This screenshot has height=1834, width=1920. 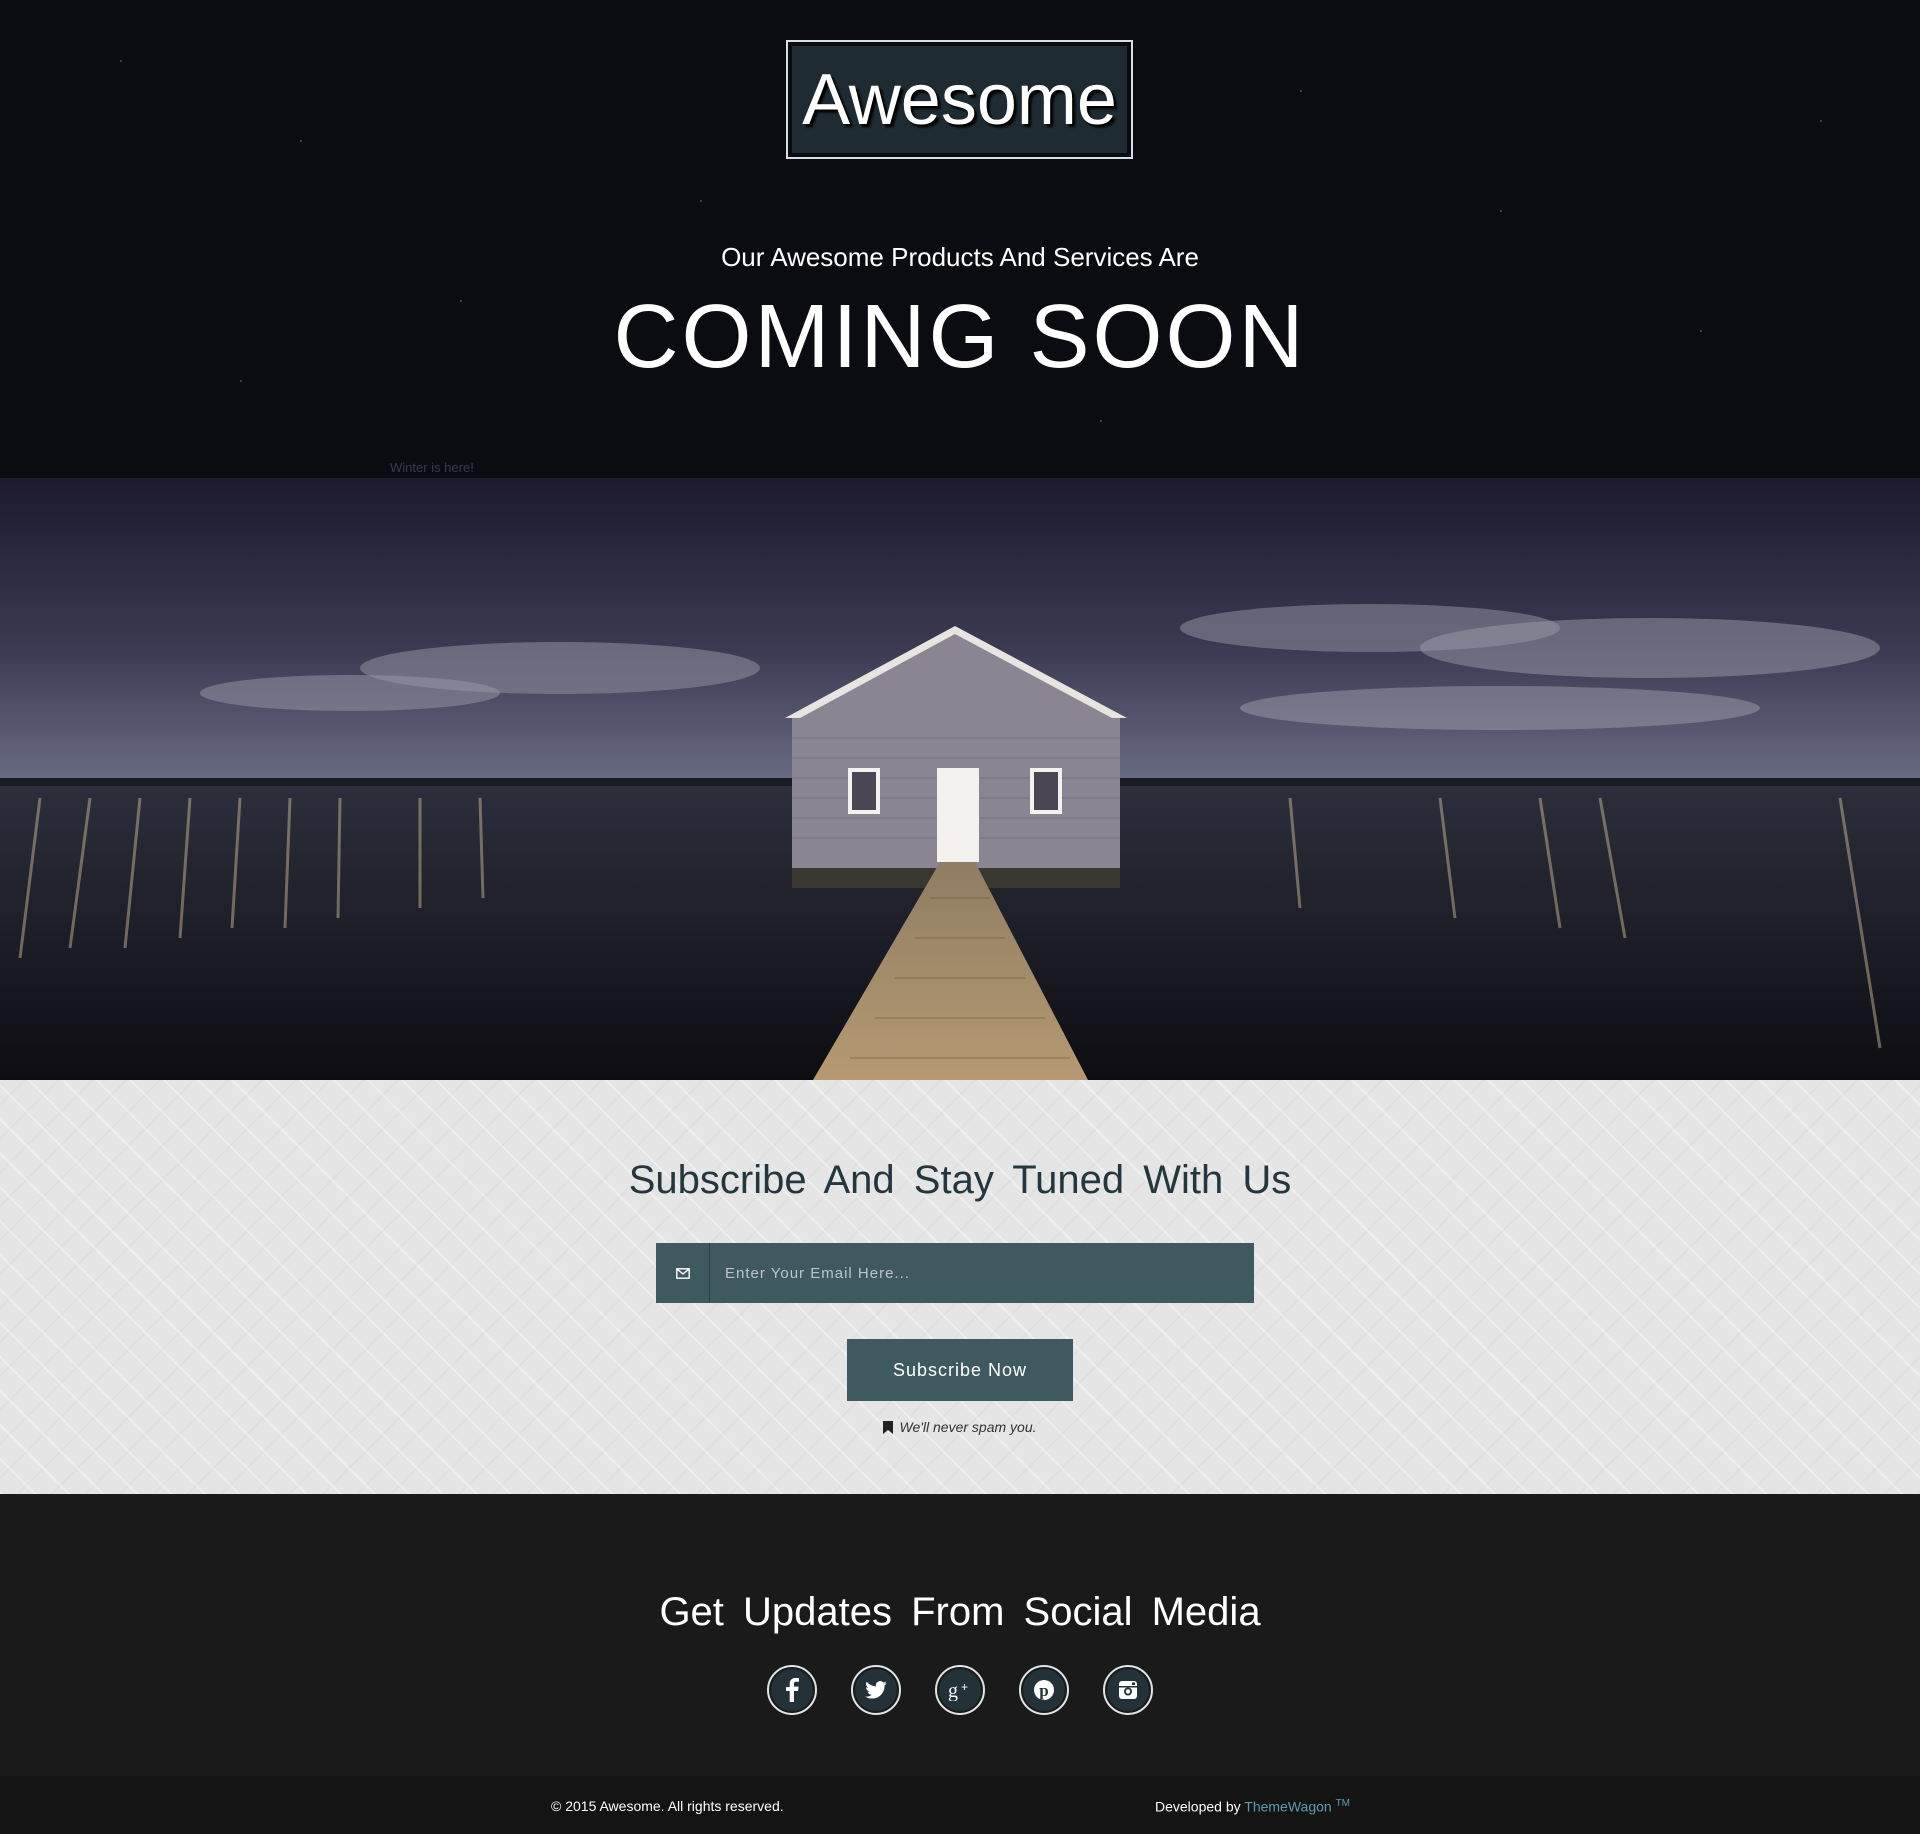 I want to click on copyright-text: © 2015 Awesome. All rights reserved., so click(x=667, y=1806).